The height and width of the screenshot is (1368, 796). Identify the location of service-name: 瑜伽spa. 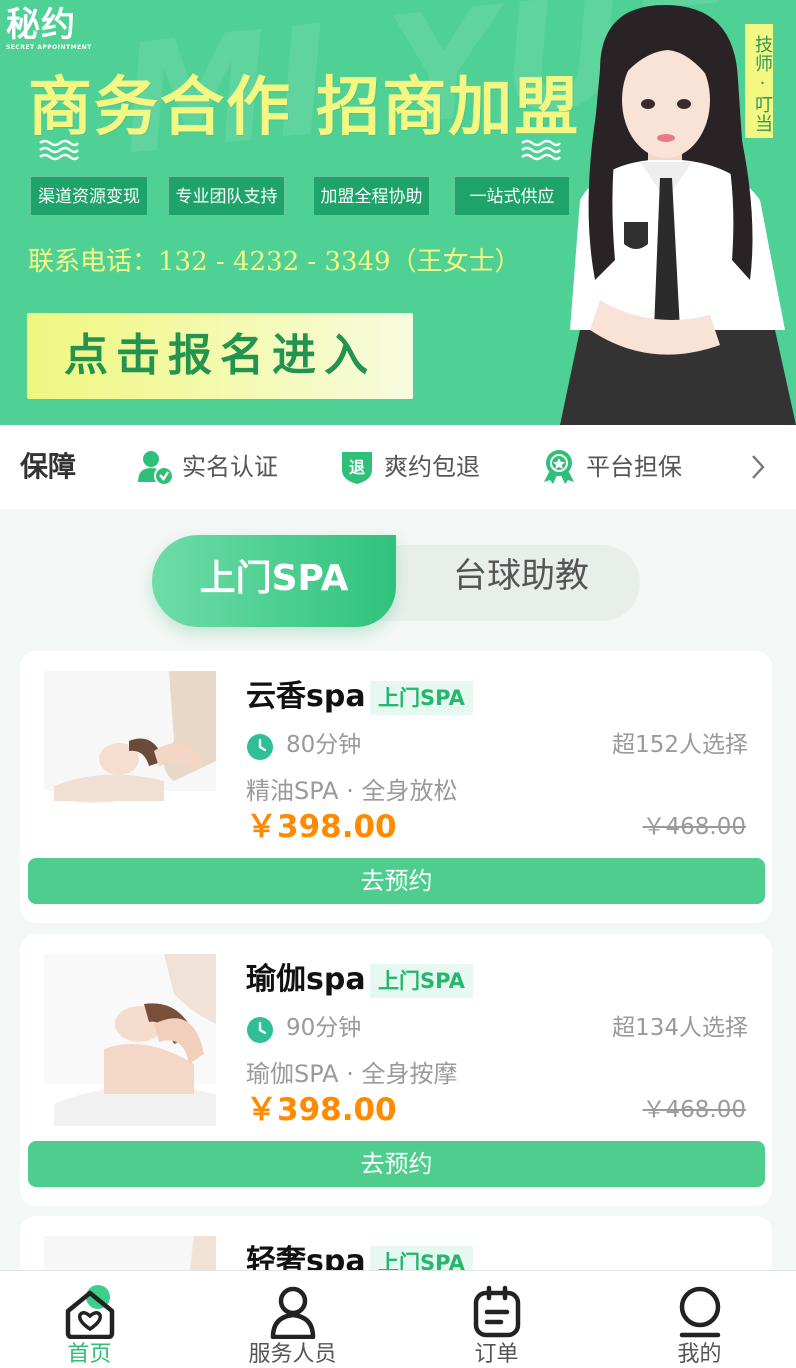
(306, 979).